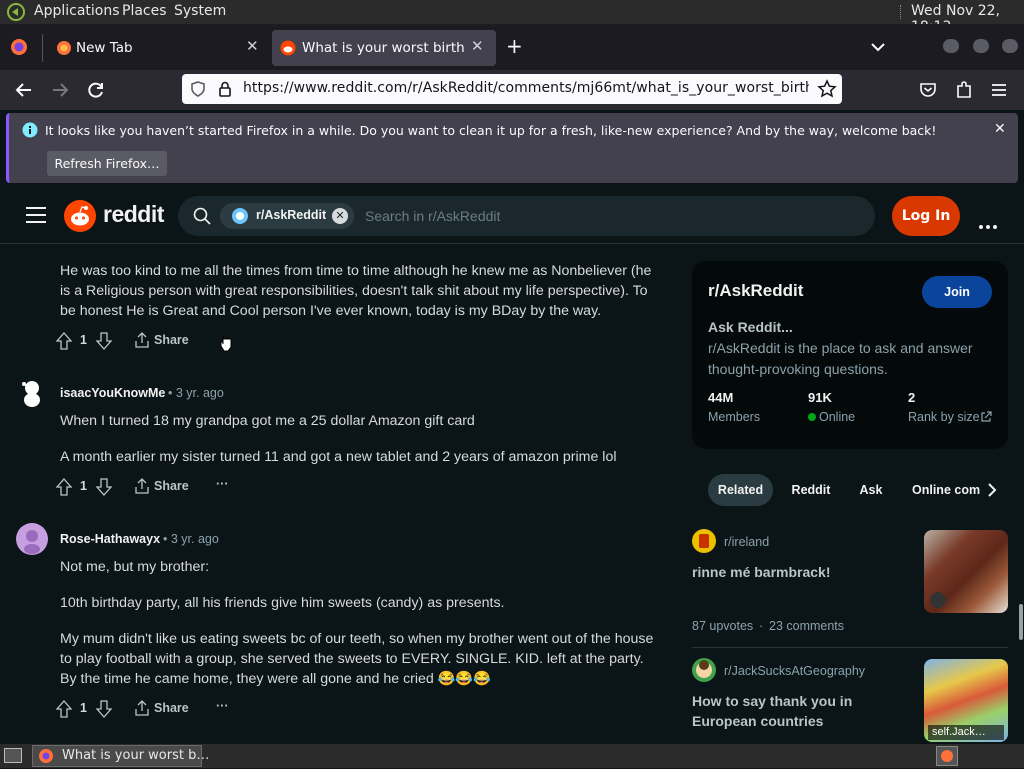  Describe the element at coordinates (202, 218) in the screenshot. I see `search-icon` at that location.